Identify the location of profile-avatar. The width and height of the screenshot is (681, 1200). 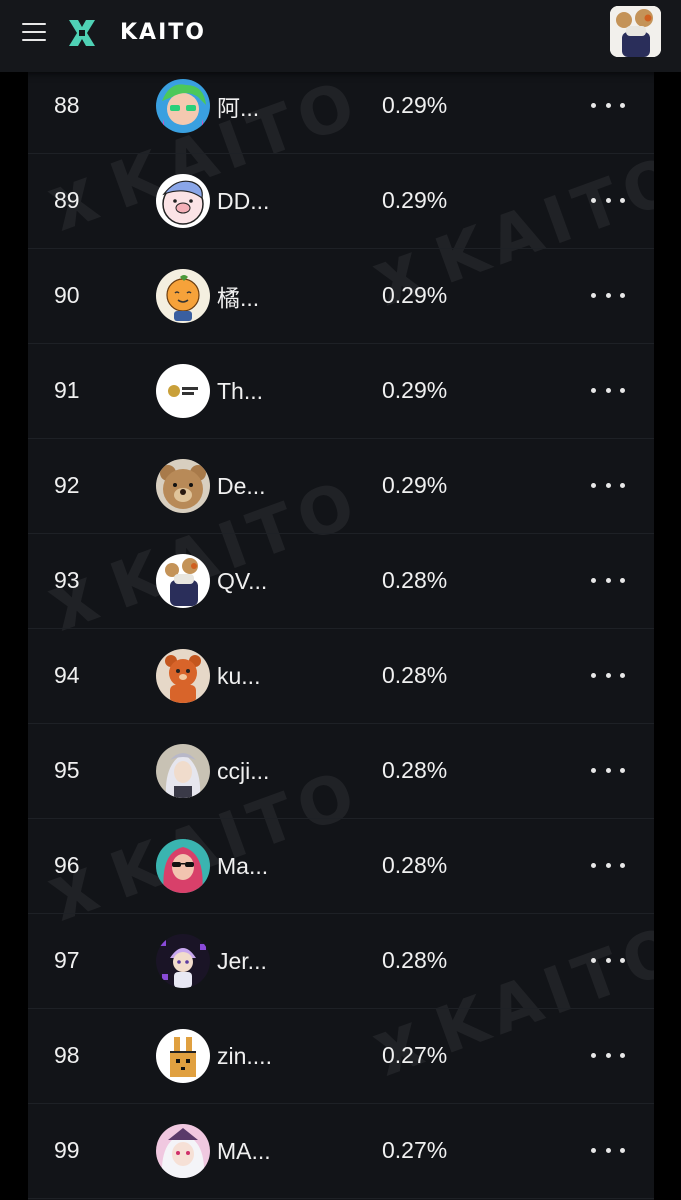
(635, 31).